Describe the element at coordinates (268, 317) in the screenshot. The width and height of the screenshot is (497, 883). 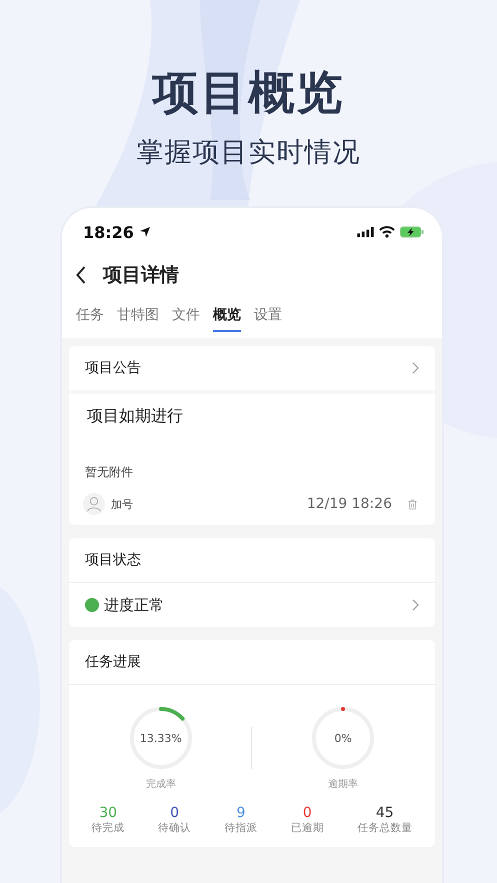
I see `tab: 设置` at that location.